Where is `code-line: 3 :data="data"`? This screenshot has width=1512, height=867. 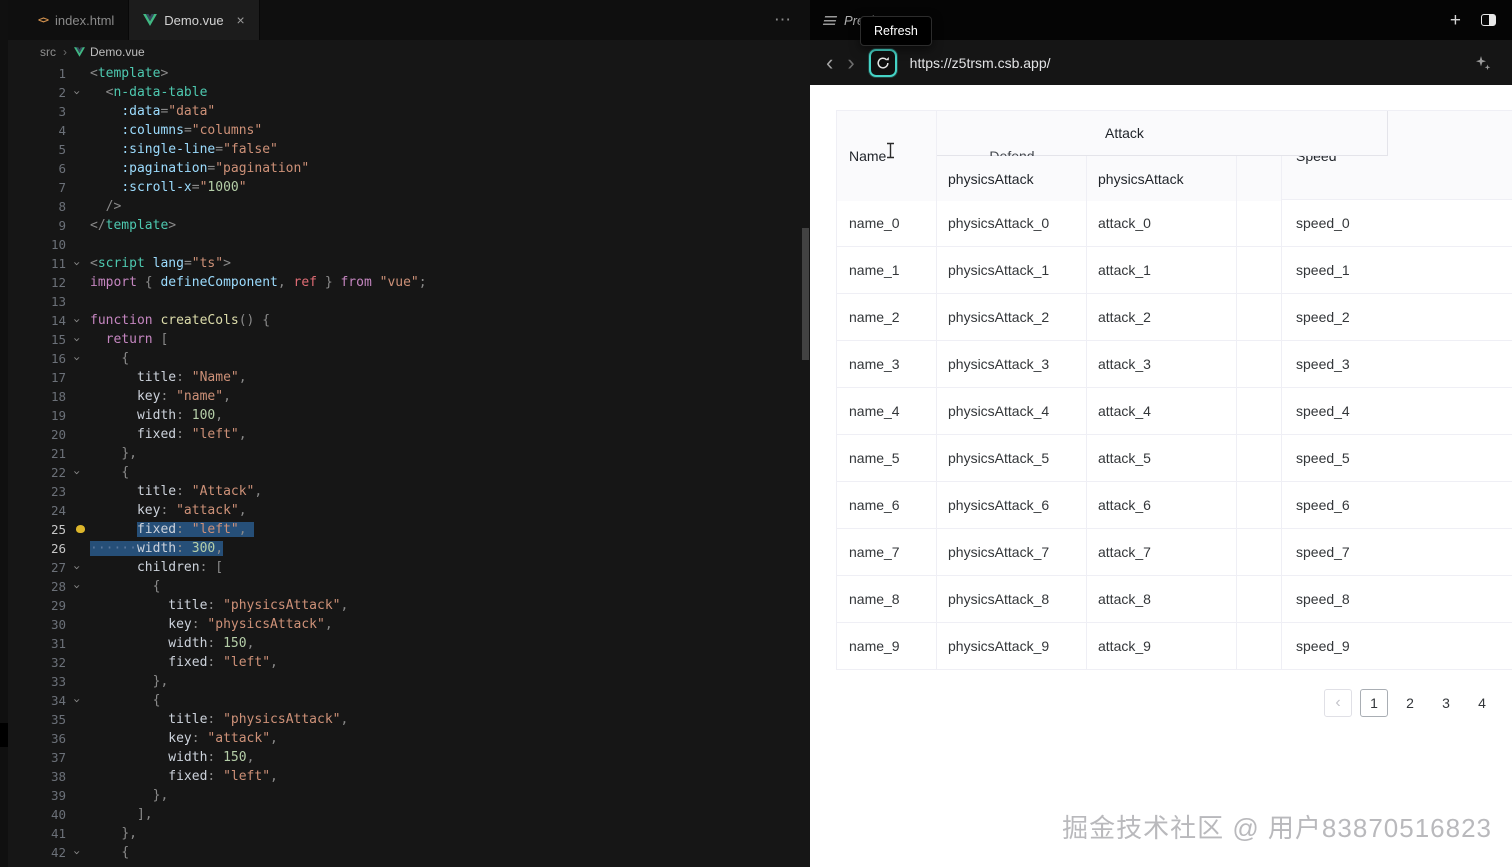
code-line: 3 :data="data" is located at coordinates (405, 111).